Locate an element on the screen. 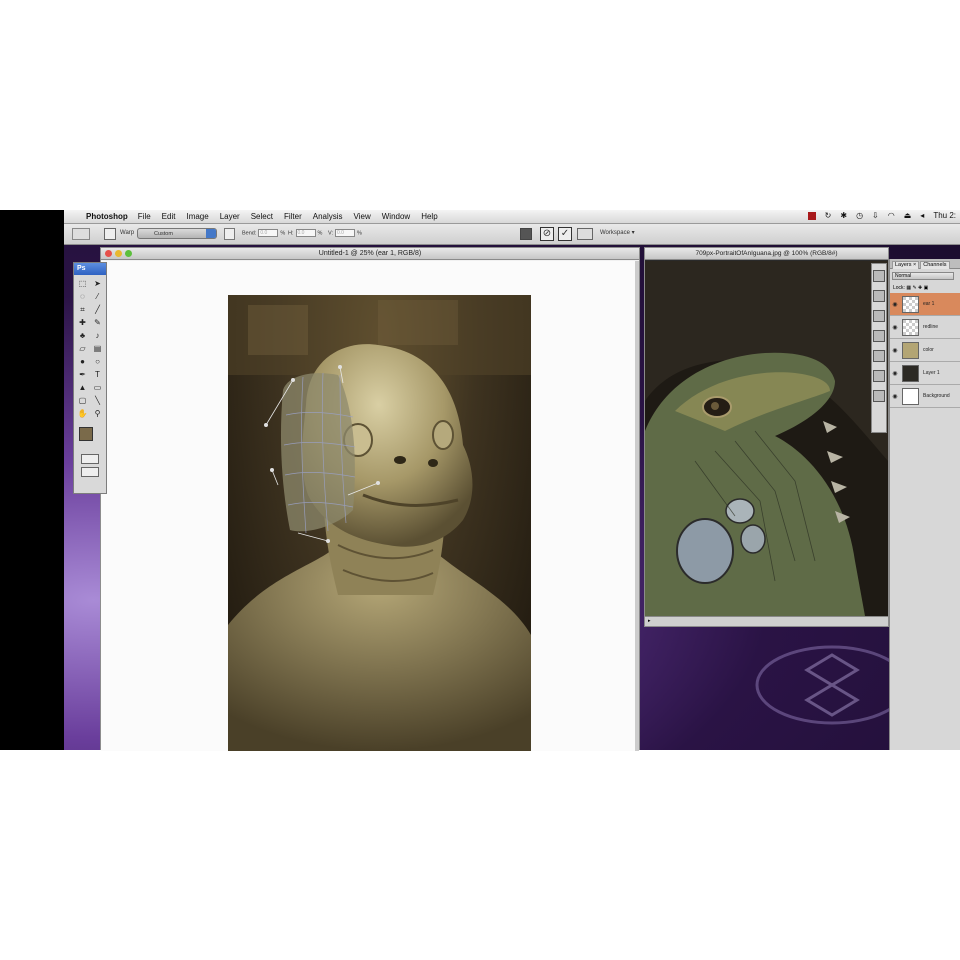 The image size is (960, 960). layer-thumbnail is located at coordinates (910, 396).